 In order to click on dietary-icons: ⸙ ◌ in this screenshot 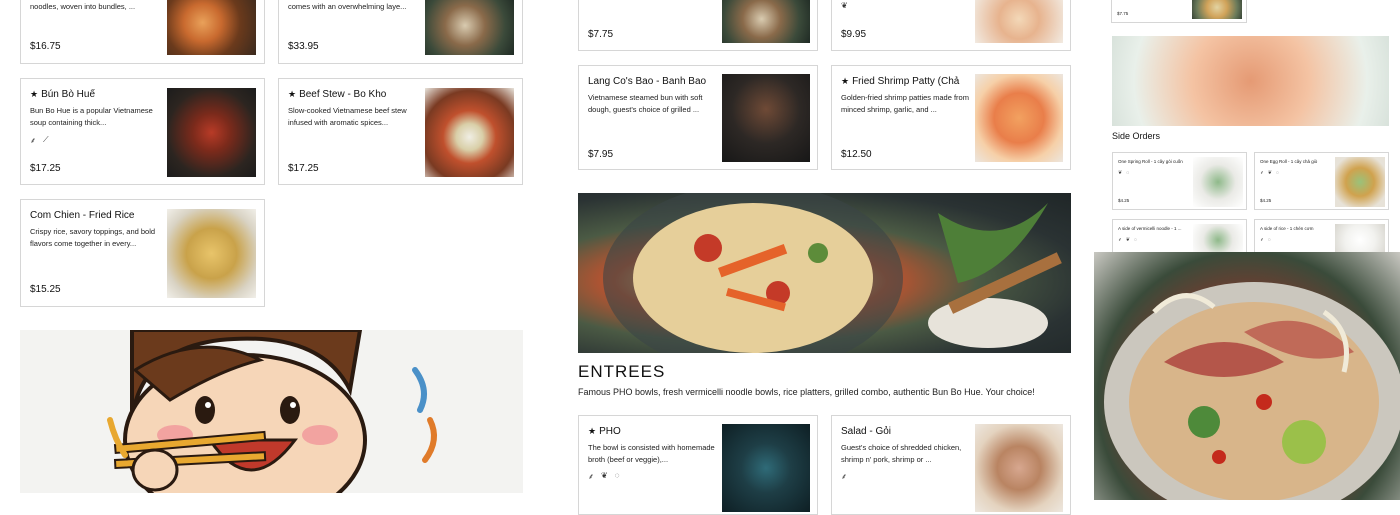, I will do `click(1265, 240)`.